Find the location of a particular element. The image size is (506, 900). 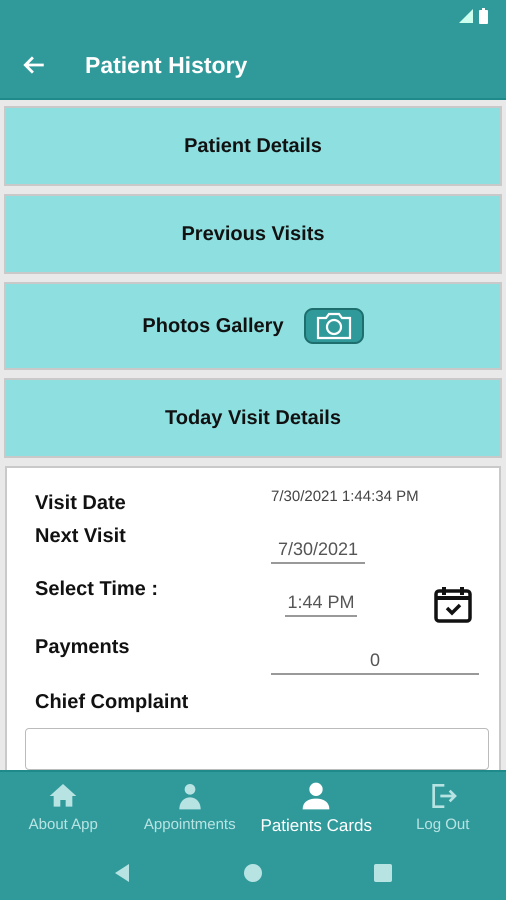

field-label: Visit Date is located at coordinates (81, 503).